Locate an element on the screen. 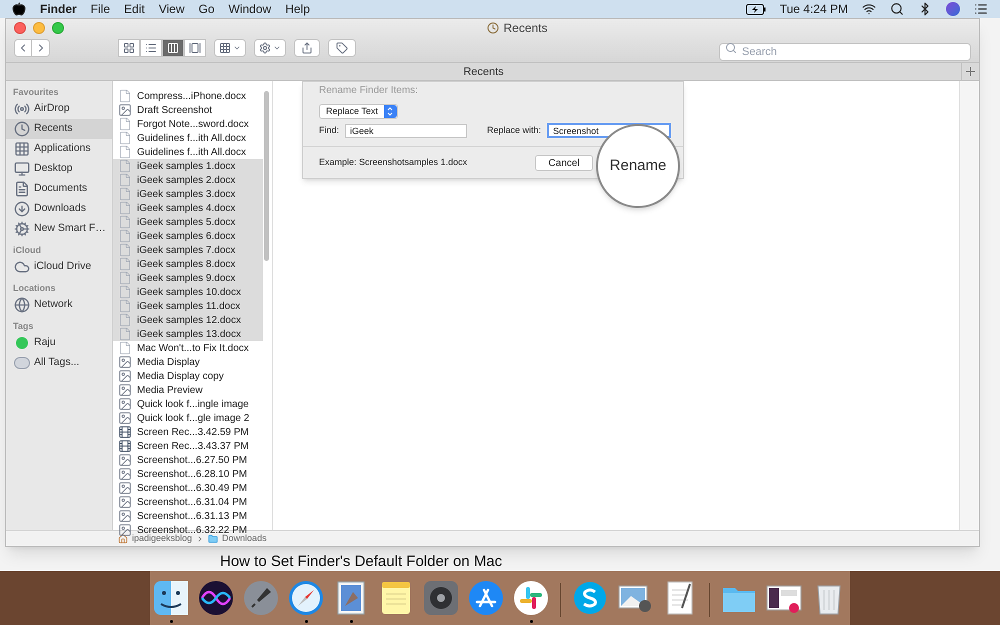 This screenshot has width=1000, height=625. sidebar-item: Recents is located at coordinates (59, 129).